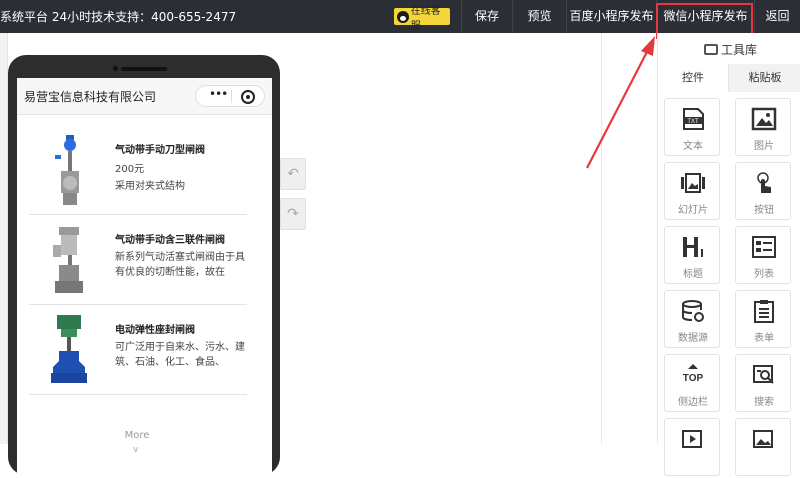 The image size is (800, 478). What do you see at coordinates (620, 102) in the screenshot?
I see `annotation-arrow-icon` at bounding box center [620, 102].